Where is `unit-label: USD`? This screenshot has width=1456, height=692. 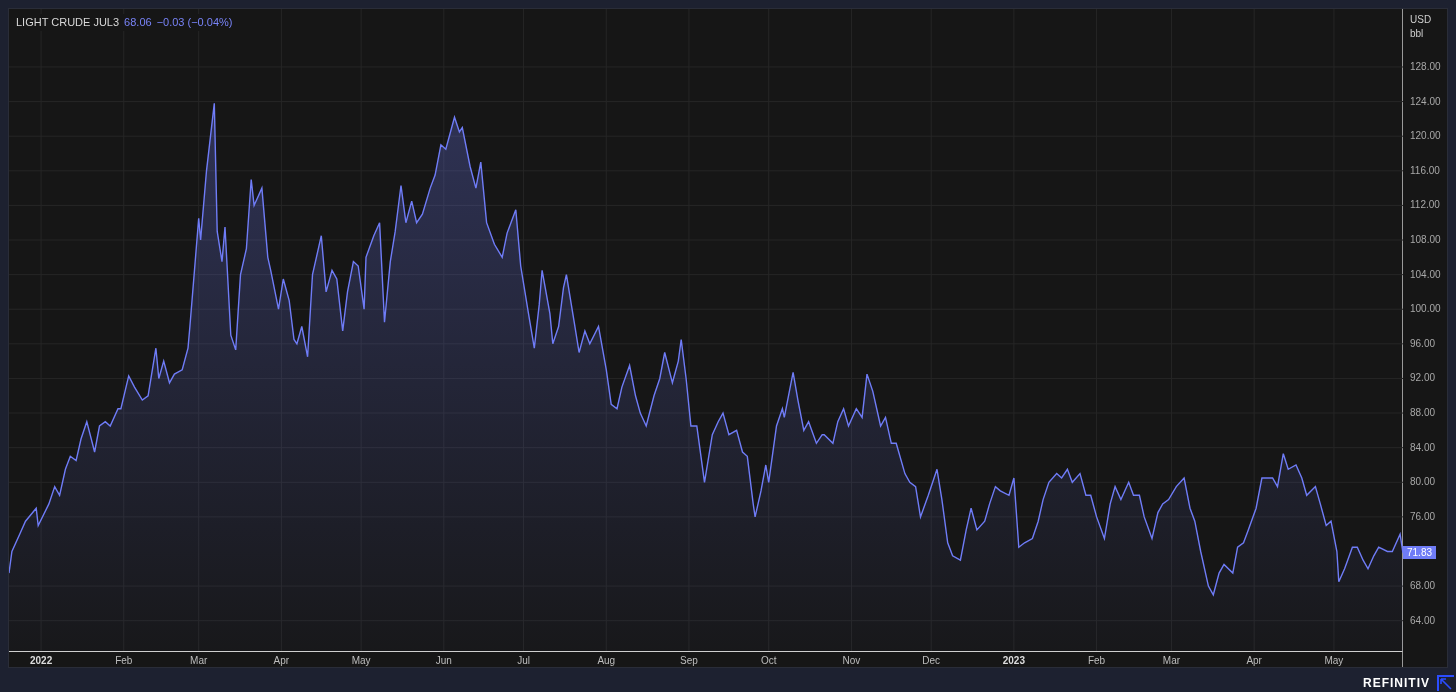 unit-label: USD is located at coordinates (1421, 20).